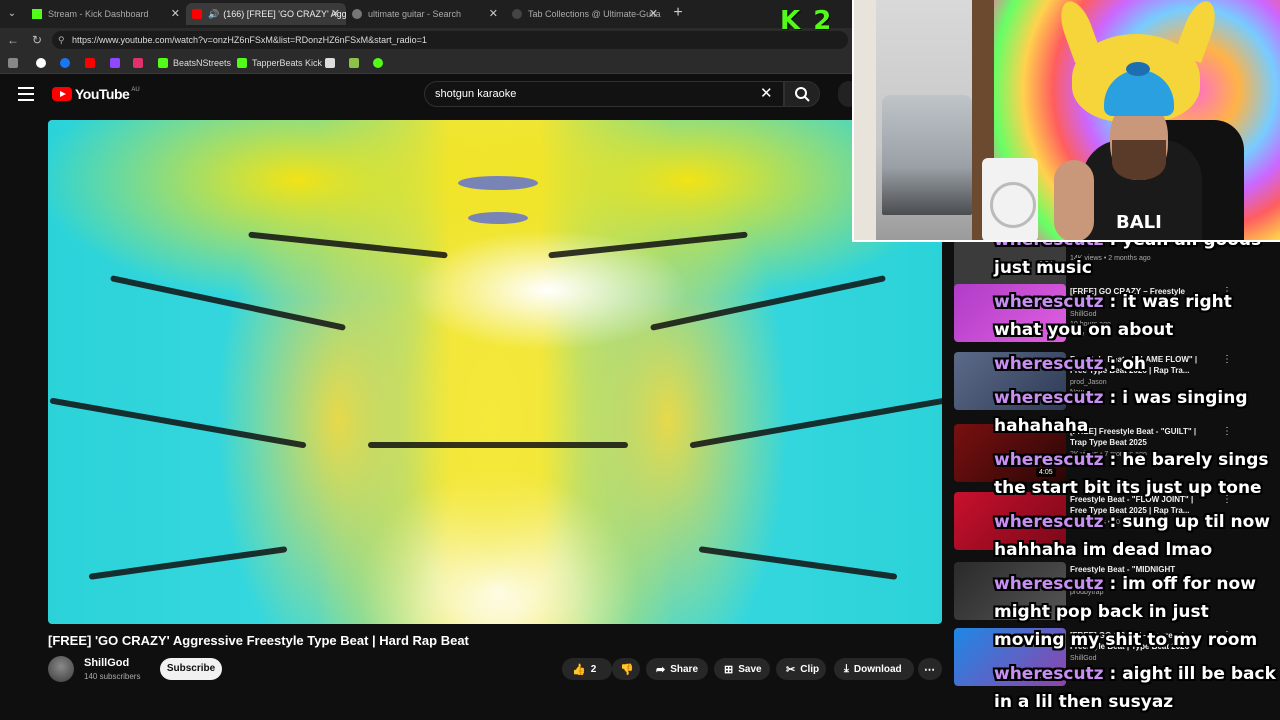 This screenshot has width=1280, height=720. Describe the element at coordinates (678, 13) in the screenshot. I see `new-tab-plus-icon: +` at that location.